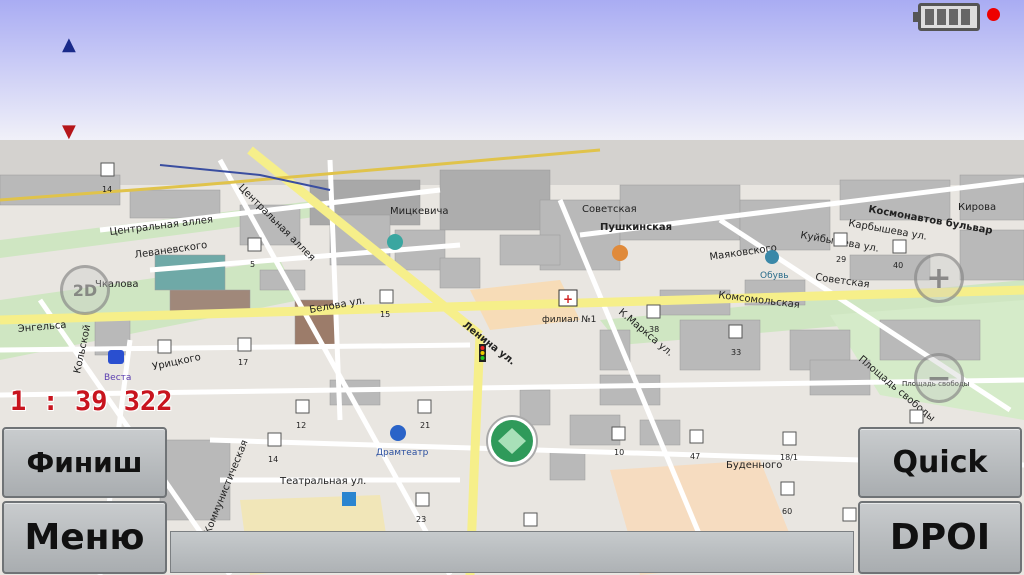  I want to click on gps-status-icon, so click(993, 14).